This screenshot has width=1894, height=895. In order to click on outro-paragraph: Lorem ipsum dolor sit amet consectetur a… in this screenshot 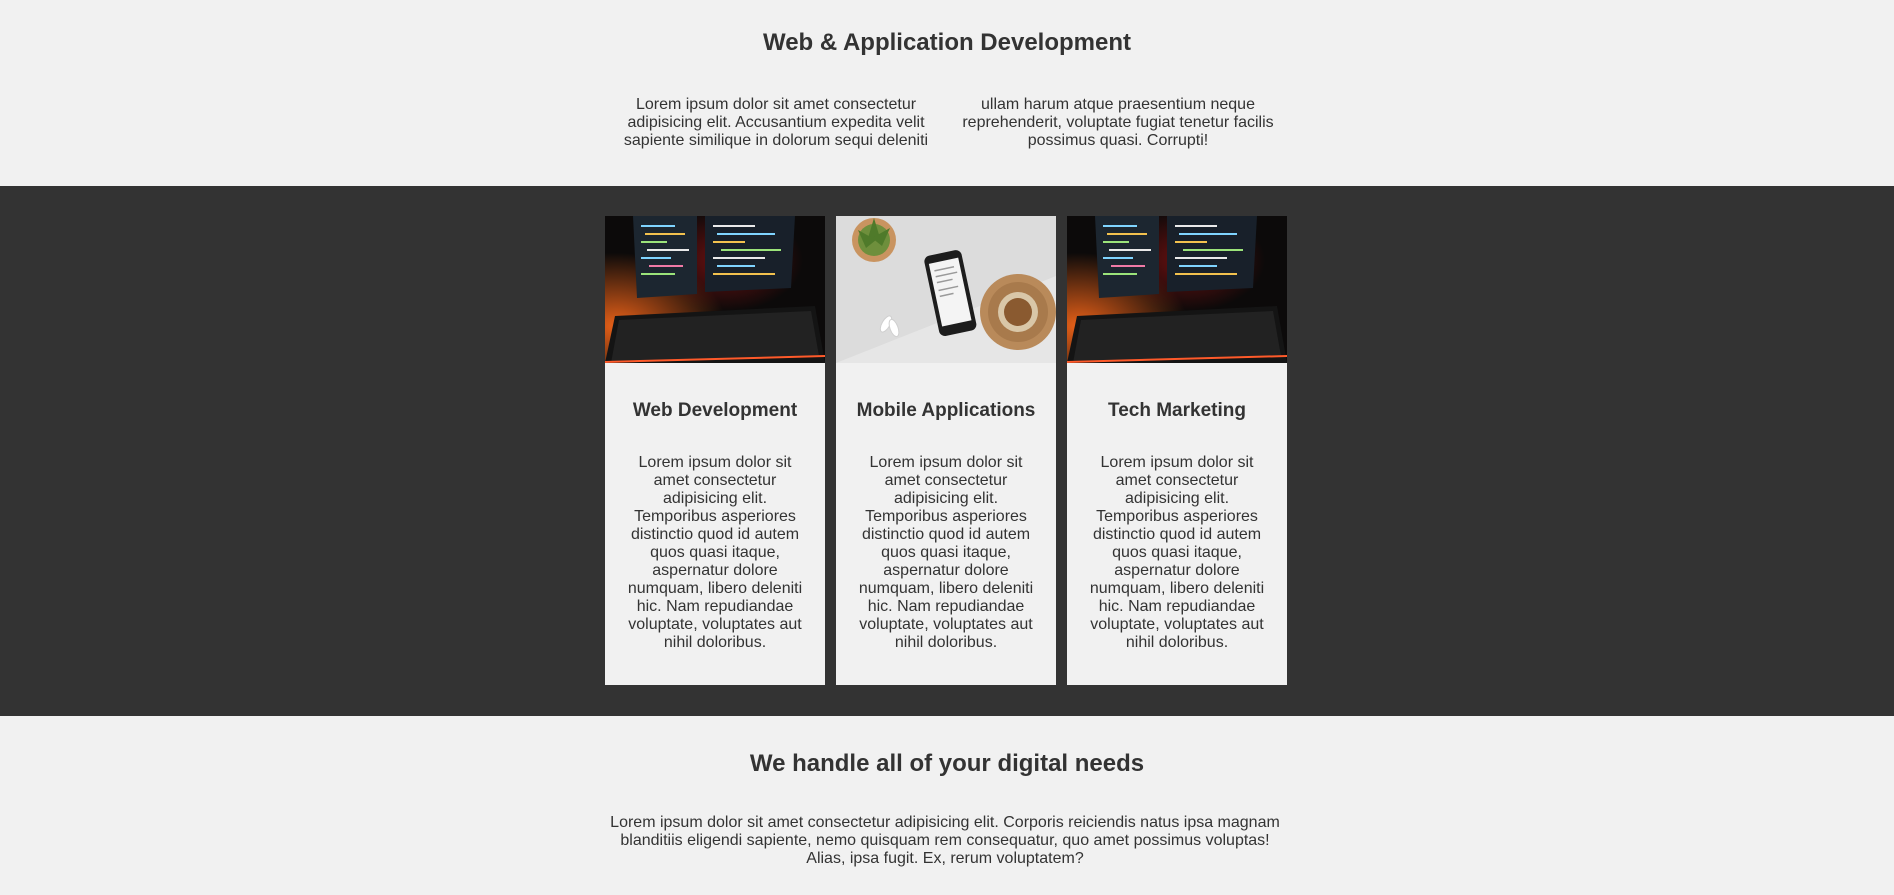, I will do `click(945, 840)`.